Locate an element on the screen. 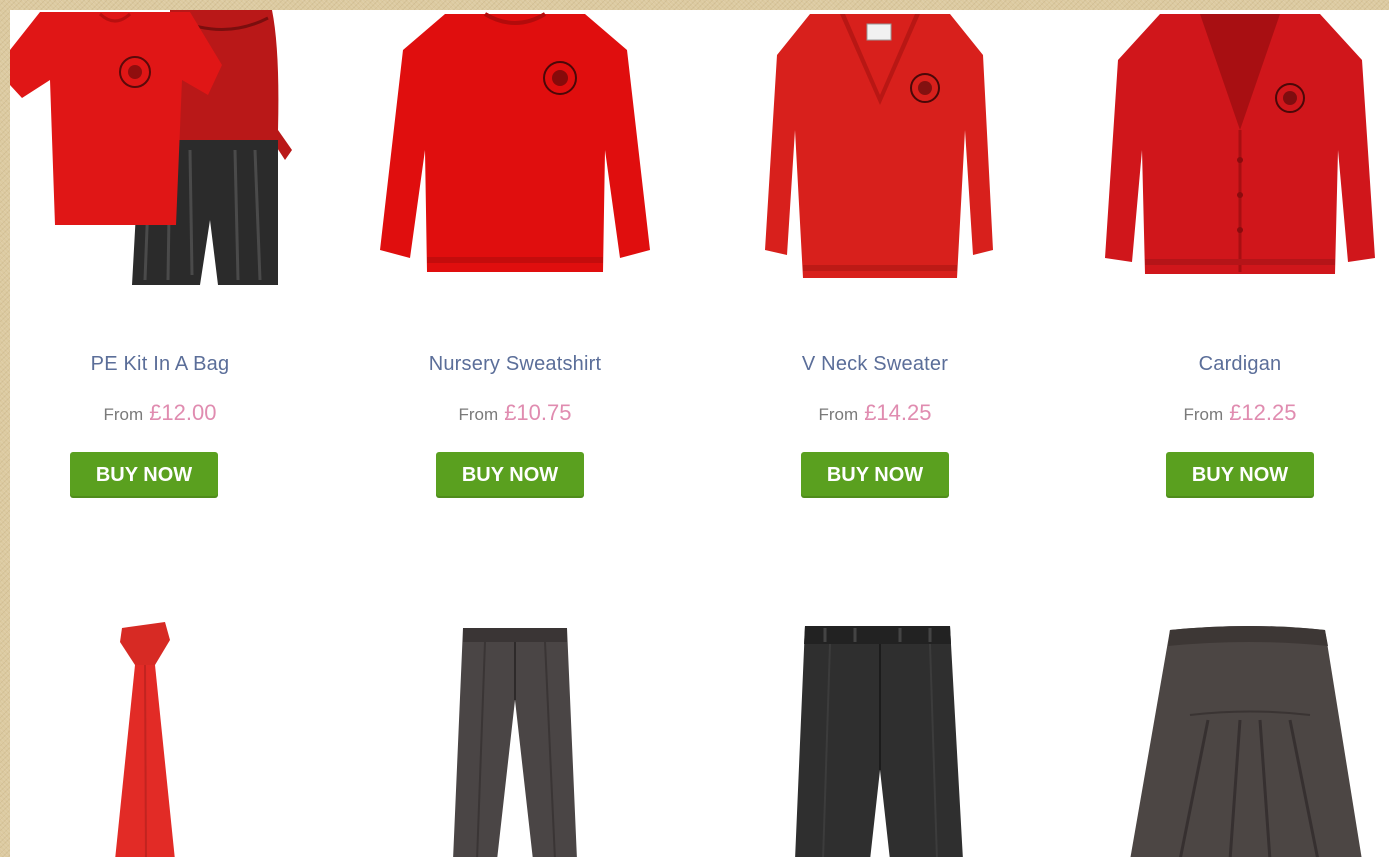 This screenshot has width=1389, height=857. skirt-image is located at coordinates (1239, 738).